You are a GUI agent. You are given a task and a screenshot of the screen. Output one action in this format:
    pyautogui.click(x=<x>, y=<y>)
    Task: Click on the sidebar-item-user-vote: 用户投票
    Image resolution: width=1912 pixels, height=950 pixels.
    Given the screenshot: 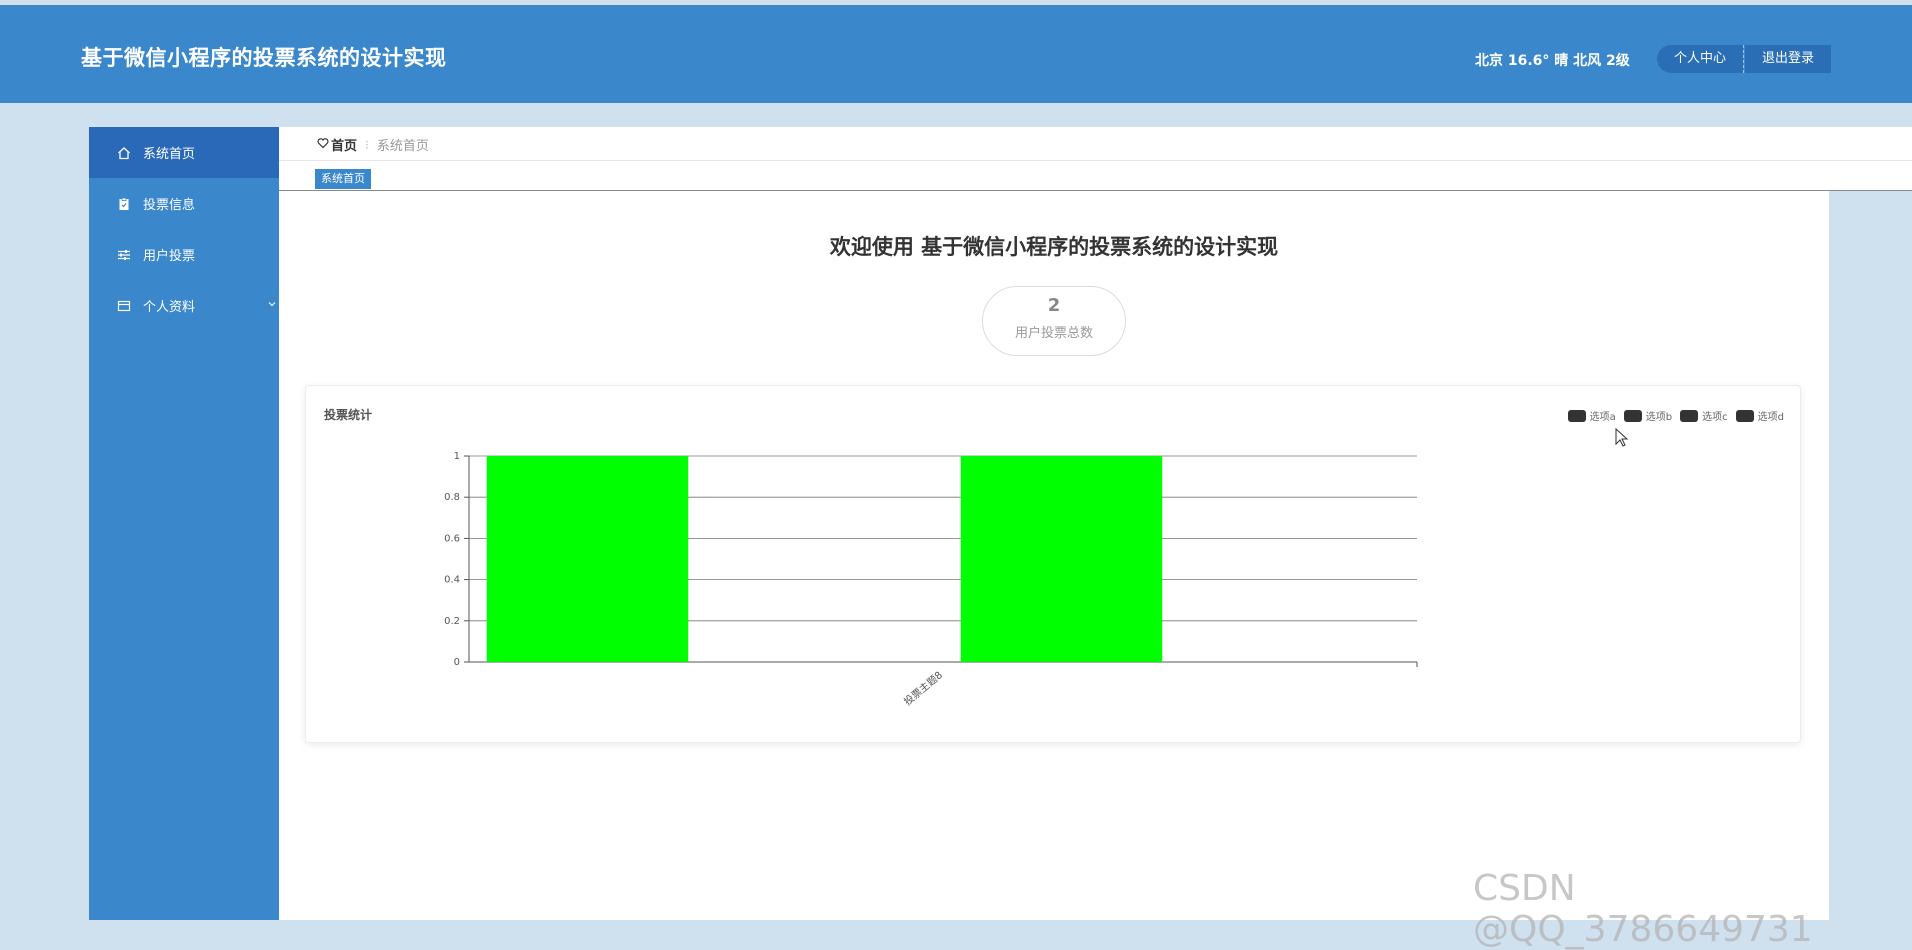 What is the action you would take?
    pyautogui.click(x=184, y=254)
    